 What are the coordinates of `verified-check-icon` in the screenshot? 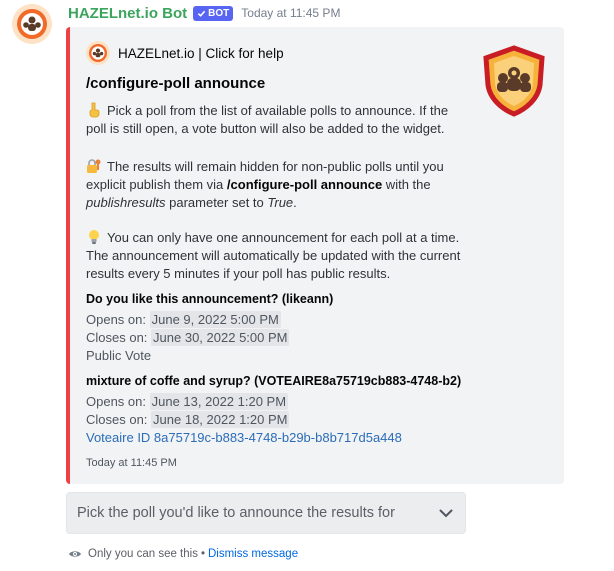 It's located at (201, 13).